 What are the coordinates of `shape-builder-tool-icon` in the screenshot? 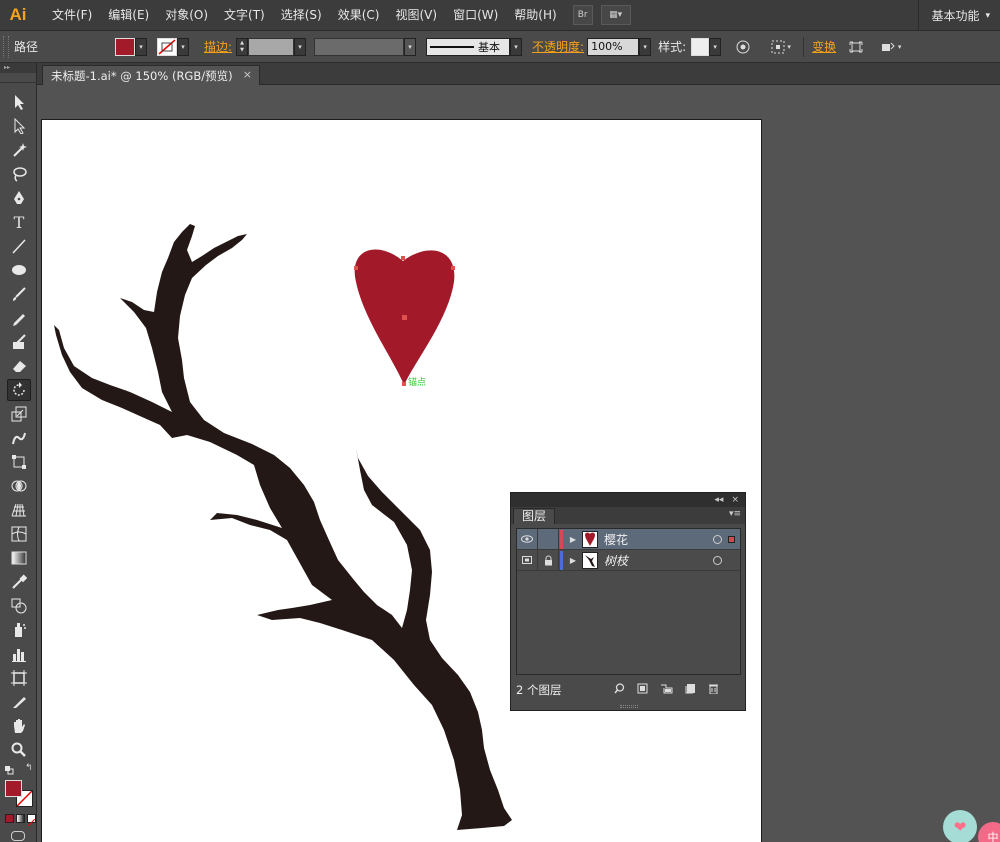 It's located at (19, 486).